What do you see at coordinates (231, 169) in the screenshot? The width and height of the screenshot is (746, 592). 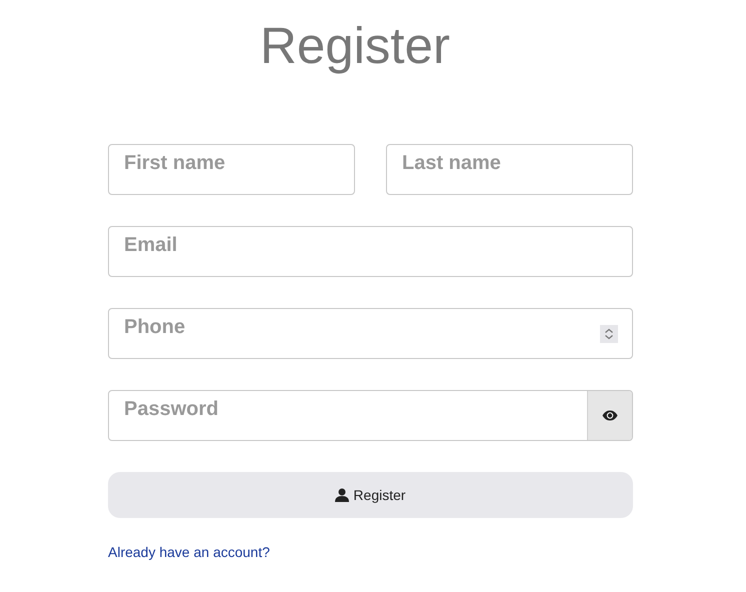 I see `input-field: First name` at bounding box center [231, 169].